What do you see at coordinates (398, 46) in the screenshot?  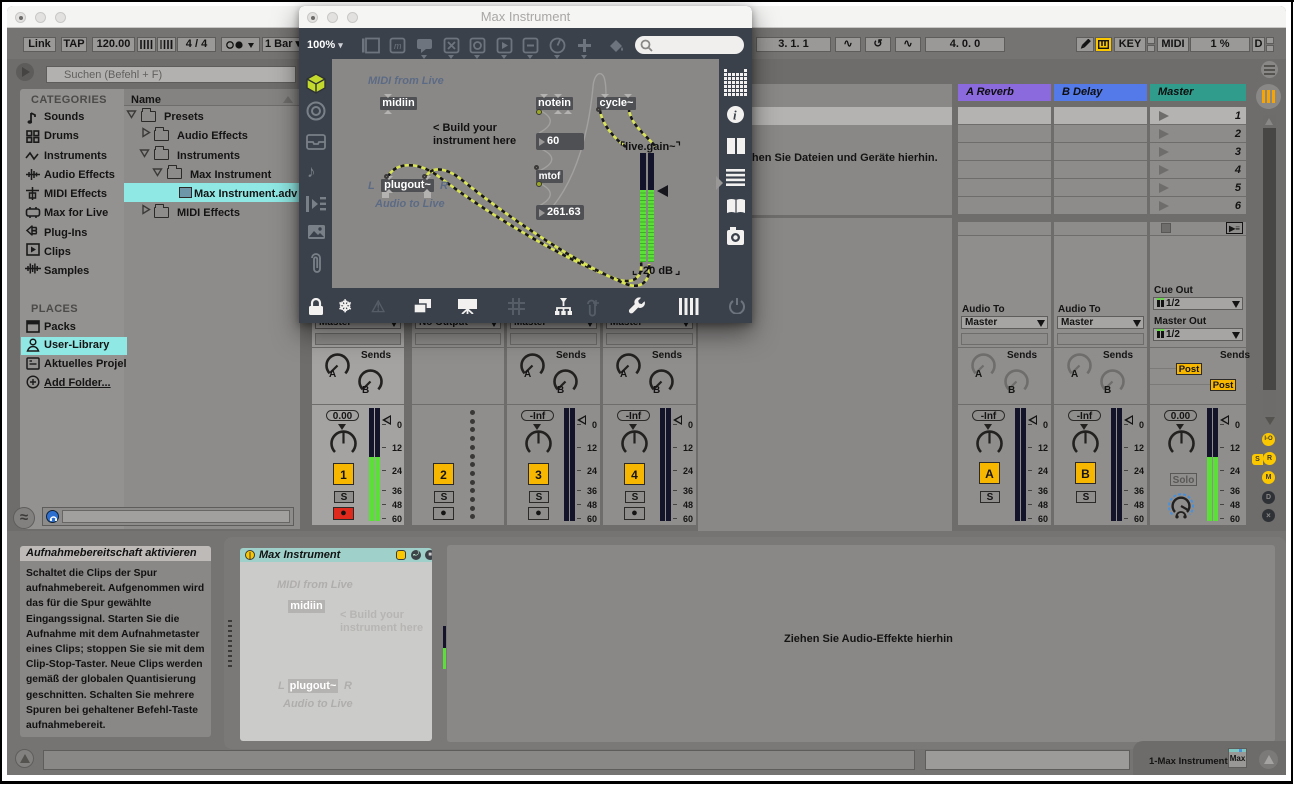 I see `svg-text: m` at bounding box center [398, 46].